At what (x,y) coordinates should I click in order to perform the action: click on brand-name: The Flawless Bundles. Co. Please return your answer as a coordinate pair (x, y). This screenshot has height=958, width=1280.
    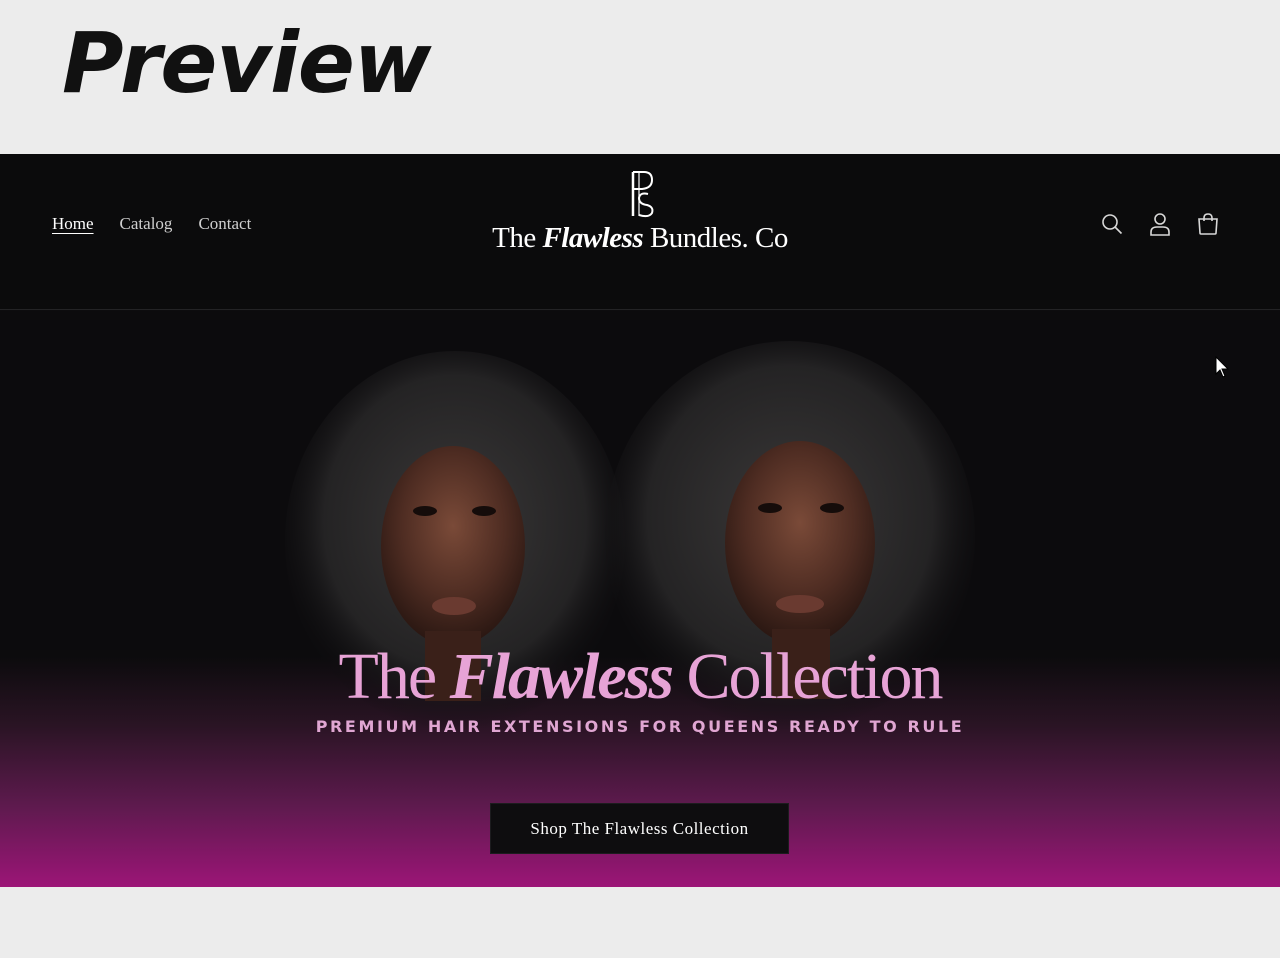
    Looking at the image, I should click on (640, 238).